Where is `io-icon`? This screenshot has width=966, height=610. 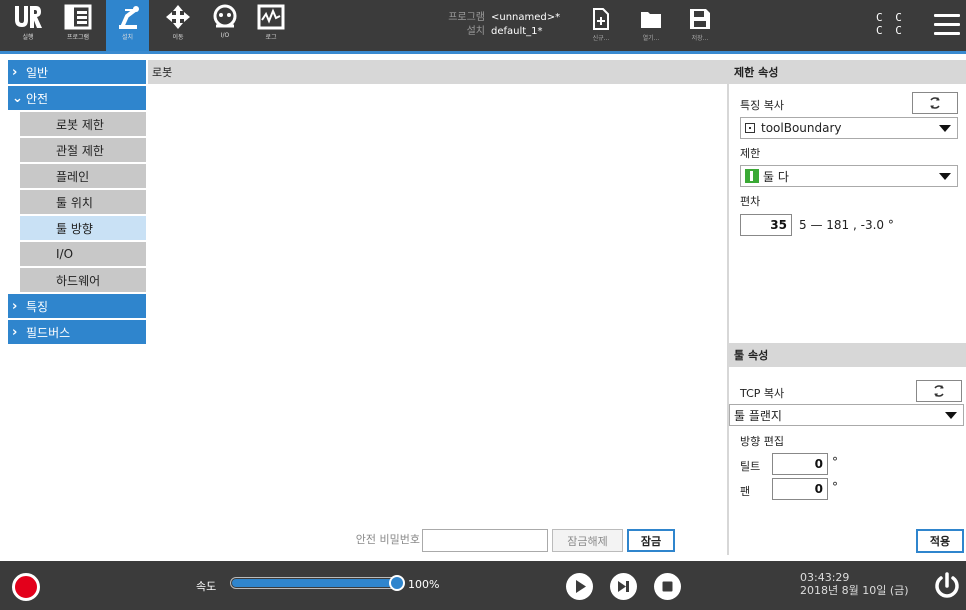 io-icon is located at coordinates (225, 16).